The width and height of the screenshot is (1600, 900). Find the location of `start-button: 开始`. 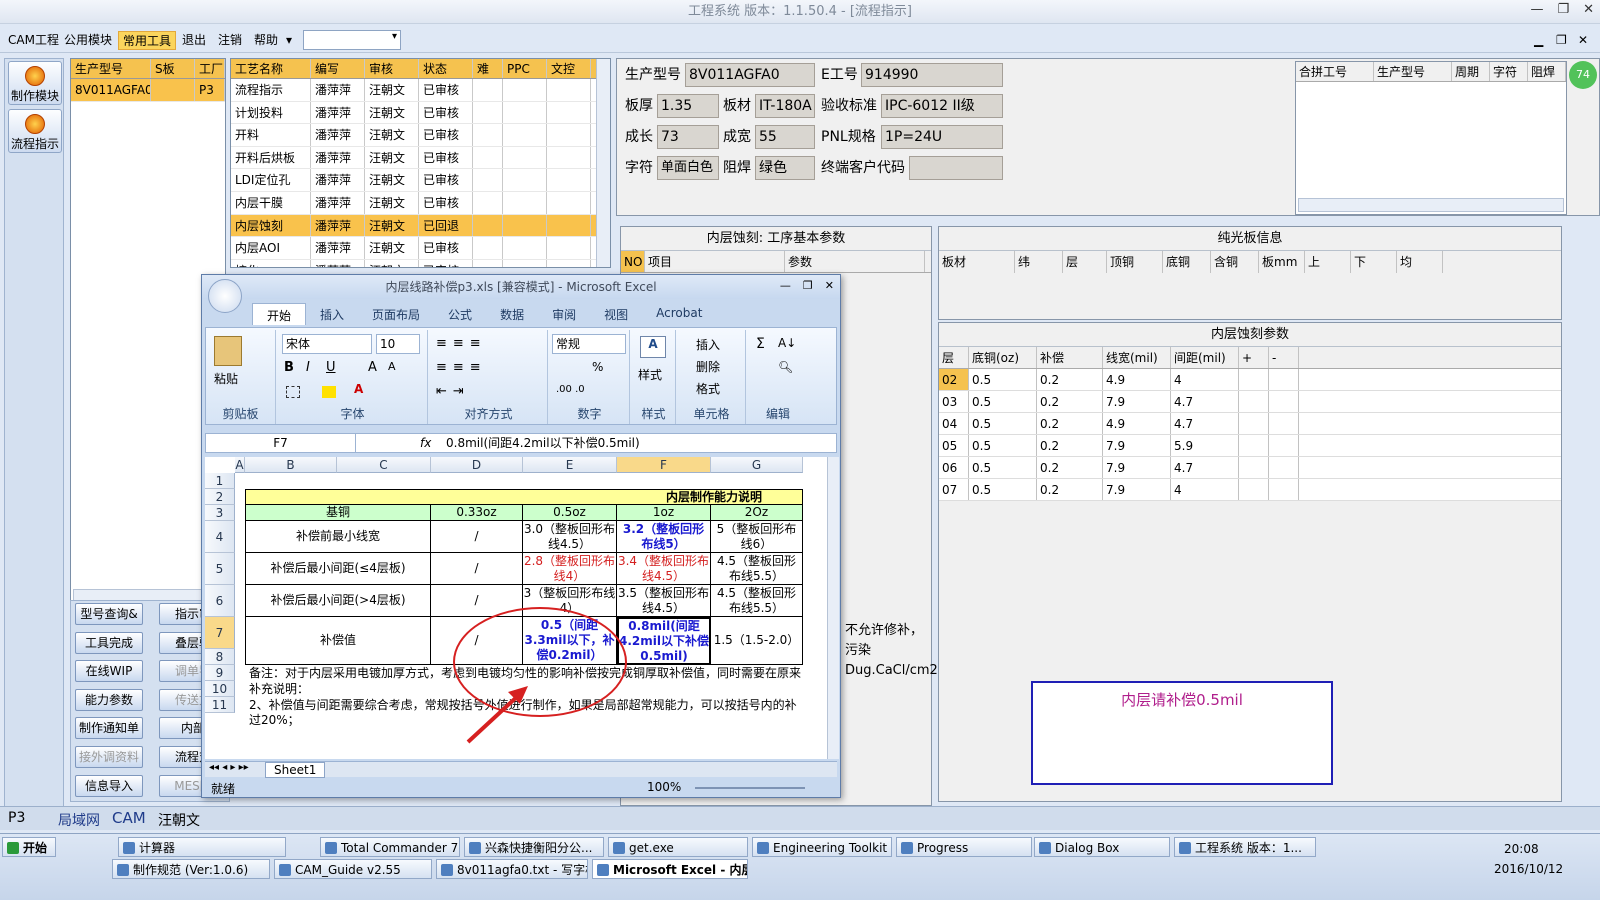

start-button: 开始 is located at coordinates (29, 847).